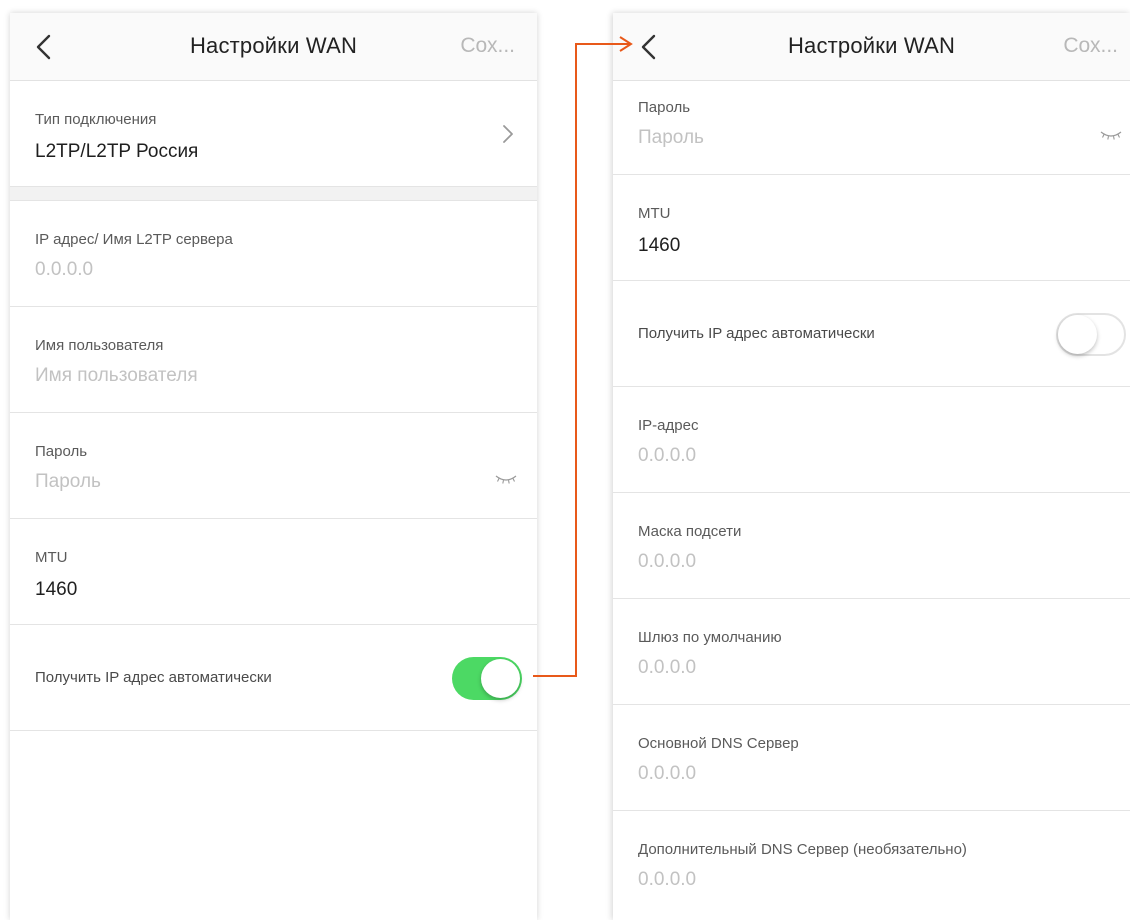 This screenshot has height=920, width=1130. What do you see at coordinates (273, 360) in the screenshot?
I see `username-field: Имя пользователя Имя пользователя` at bounding box center [273, 360].